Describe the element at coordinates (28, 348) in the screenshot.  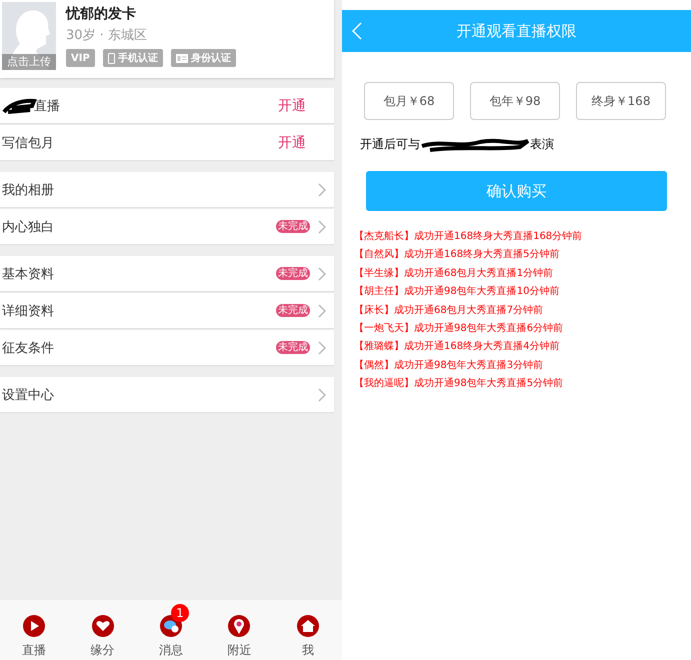
I see `menu-label: 征友条件` at that location.